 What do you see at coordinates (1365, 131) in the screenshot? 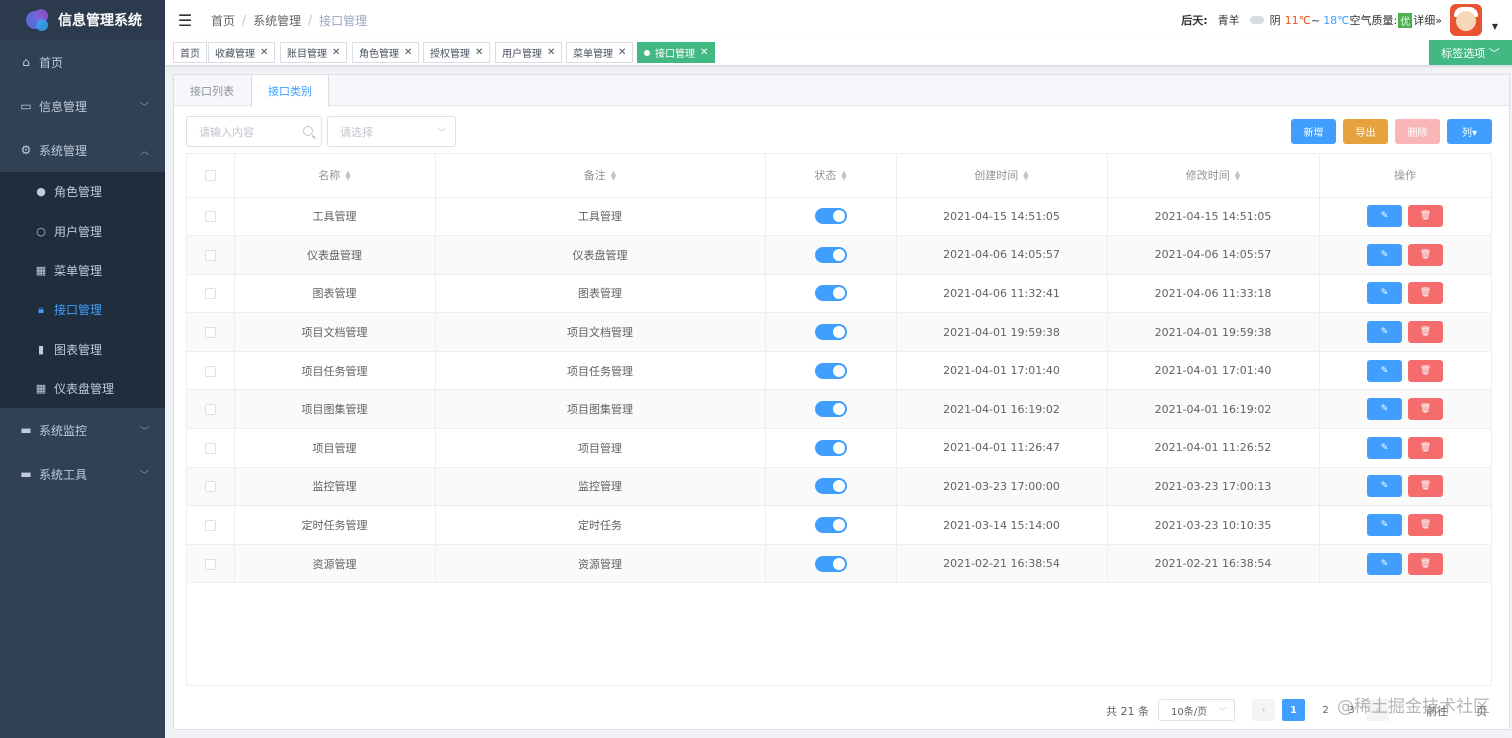
I see `export-button: 导出` at bounding box center [1365, 131].